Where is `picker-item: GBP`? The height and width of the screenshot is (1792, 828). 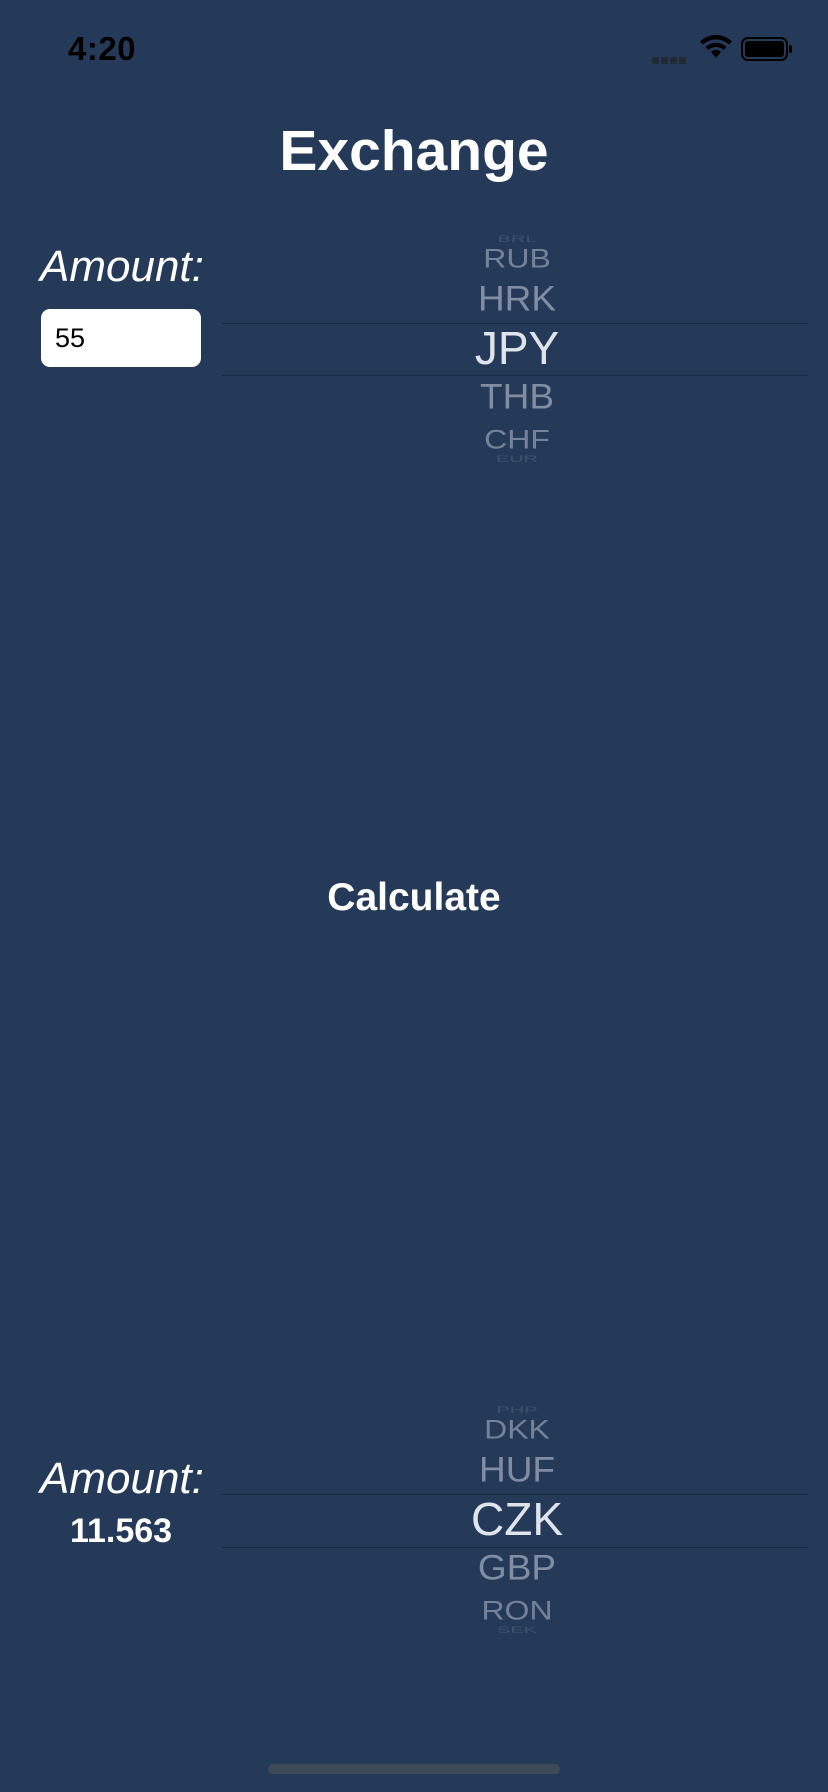 picker-item: GBP is located at coordinates (517, 1568).